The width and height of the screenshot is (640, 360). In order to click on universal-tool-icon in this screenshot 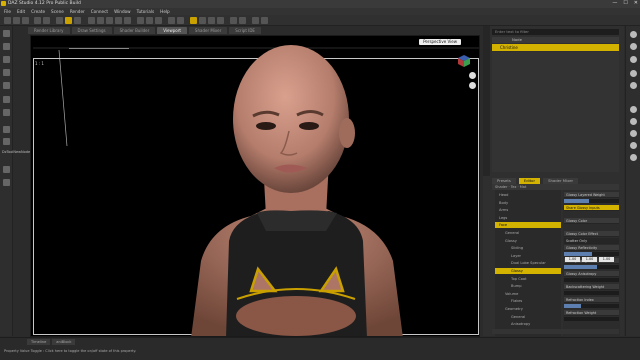, I will do `click(127, 20)`.